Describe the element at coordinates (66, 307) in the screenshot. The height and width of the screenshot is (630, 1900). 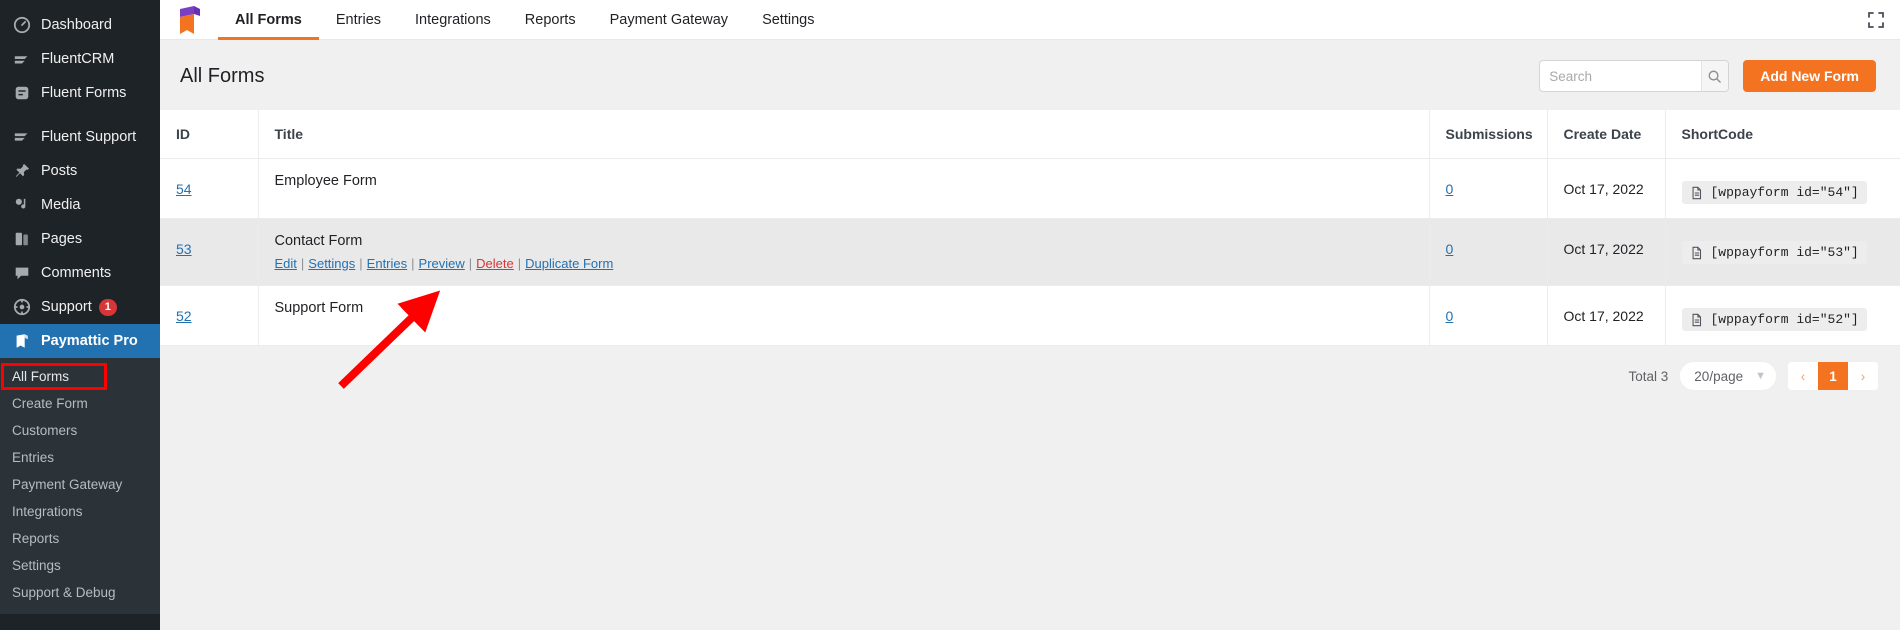
I see `sidebar-item-label: Support` at that location.